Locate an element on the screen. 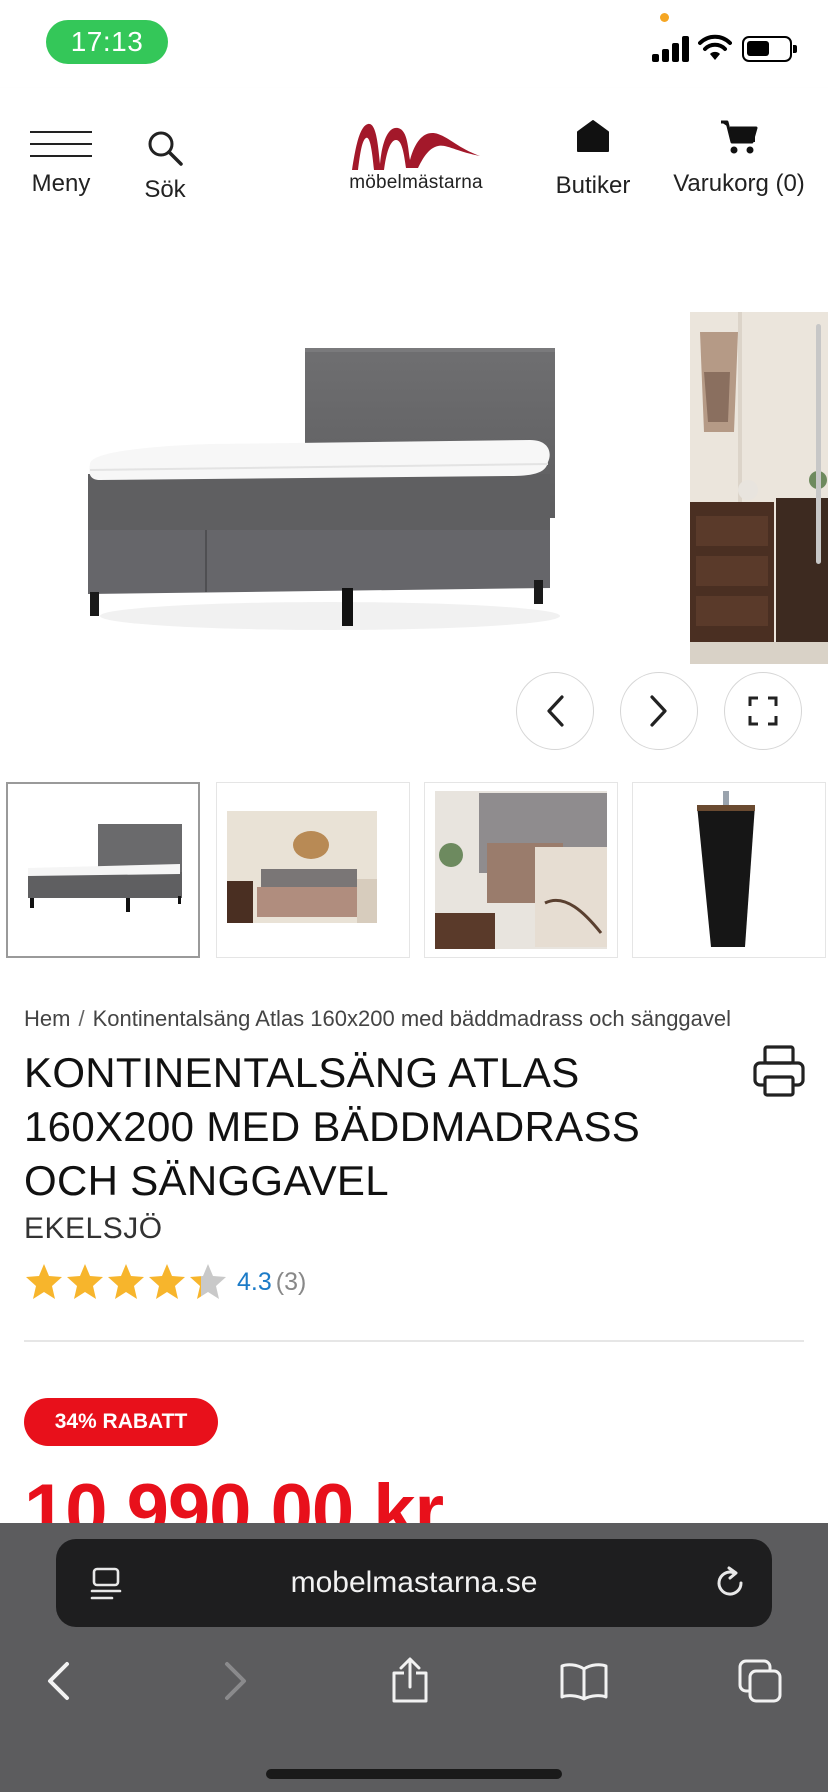 The width and height of the screenshot is (828, 1792). browser-back-button is located at coordinates (58, 1681).